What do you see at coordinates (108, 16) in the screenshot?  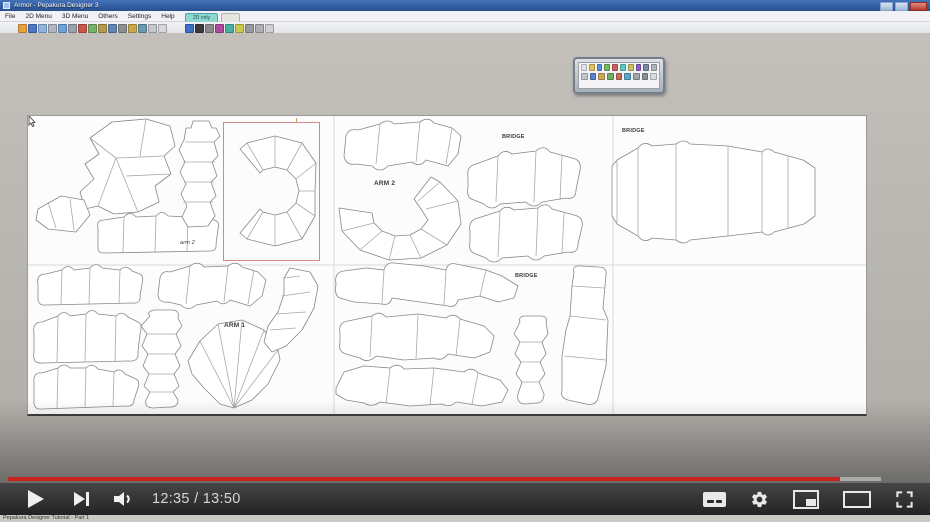 I see `menu-others: Others` at bounding box center [108, 16].